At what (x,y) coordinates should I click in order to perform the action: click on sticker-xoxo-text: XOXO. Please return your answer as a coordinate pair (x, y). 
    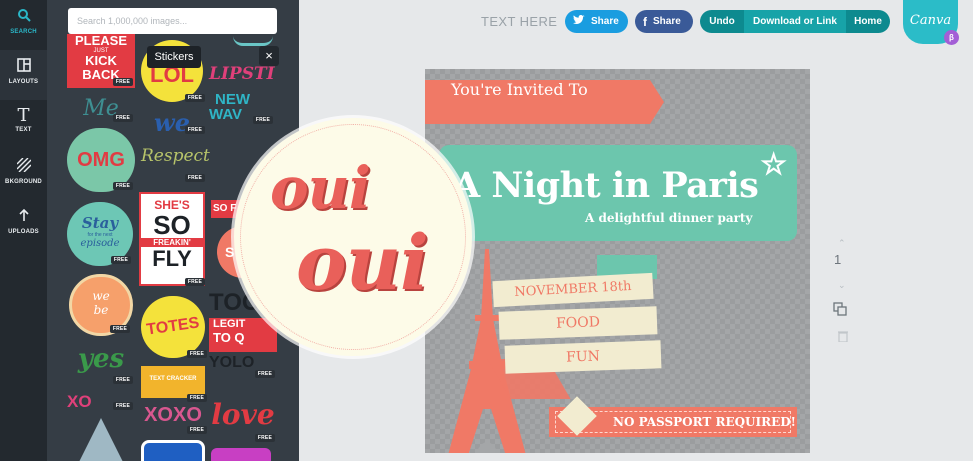
    Looking at the image, I should click on (173, 415).